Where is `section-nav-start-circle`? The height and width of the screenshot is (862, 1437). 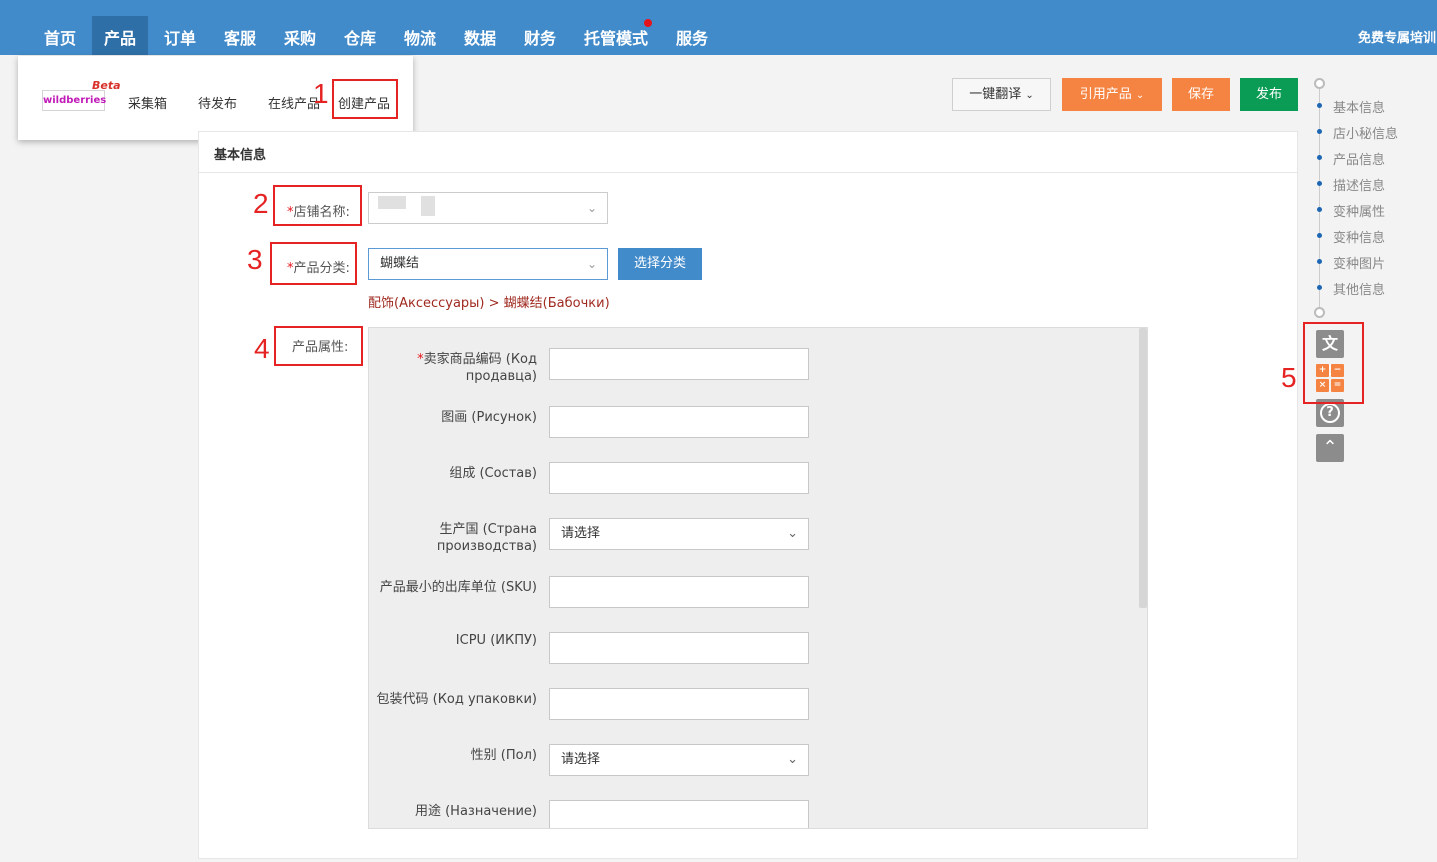
section-nav-start-circle is located at coordinates (1319, 83).